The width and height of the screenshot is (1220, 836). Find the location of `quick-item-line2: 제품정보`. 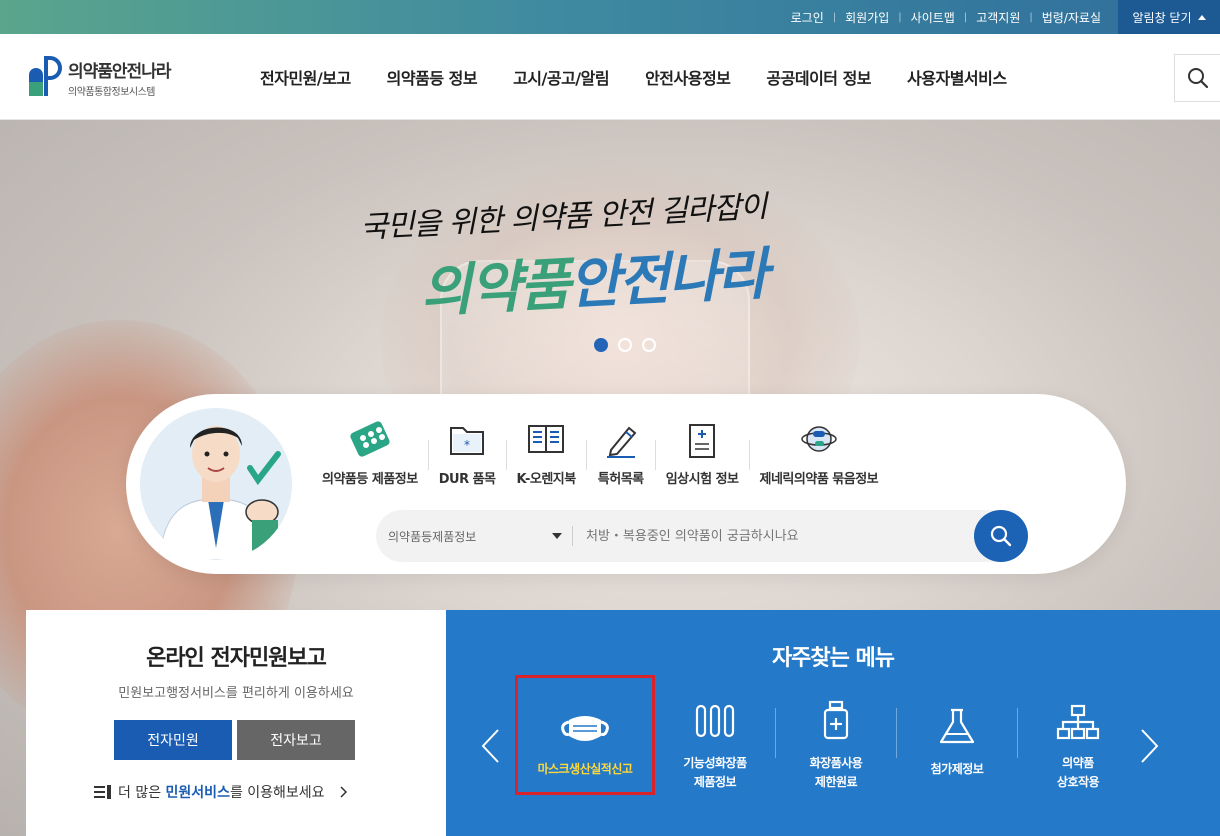

quick-item-line2: 제품정보 is located at coordinates (715, 781).